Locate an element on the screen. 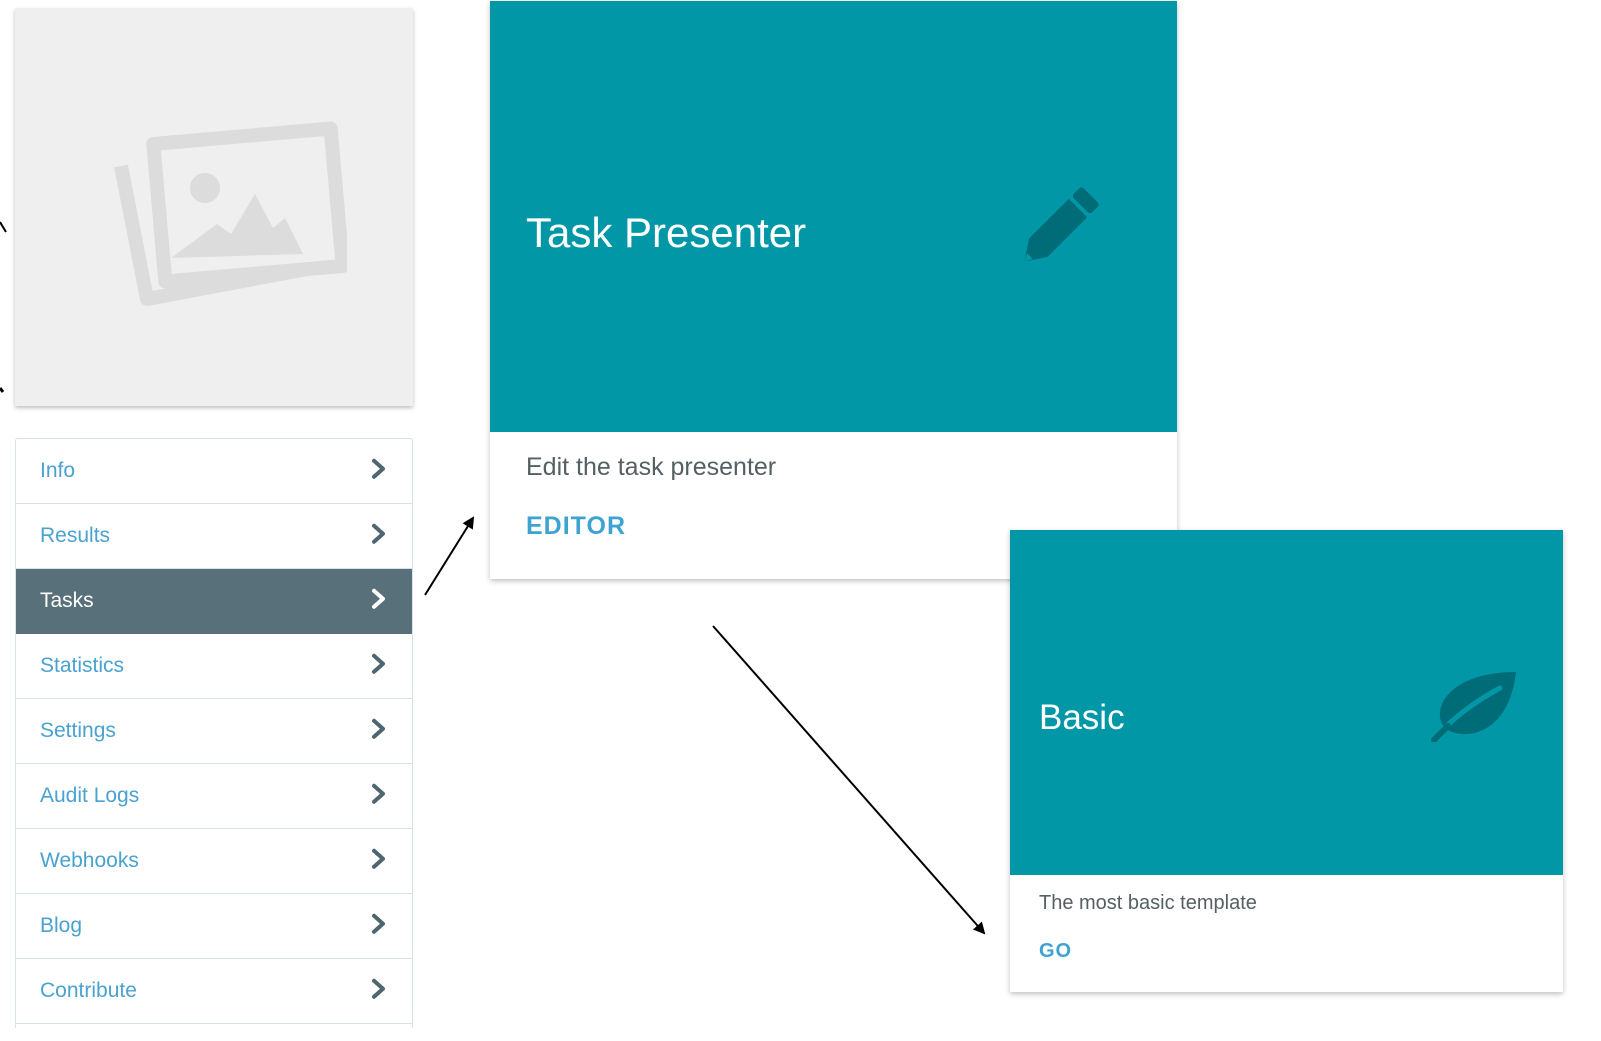 This screenshot has height=1041, width=1601. menu-item-info: Info is located at coordinates (214, 471).